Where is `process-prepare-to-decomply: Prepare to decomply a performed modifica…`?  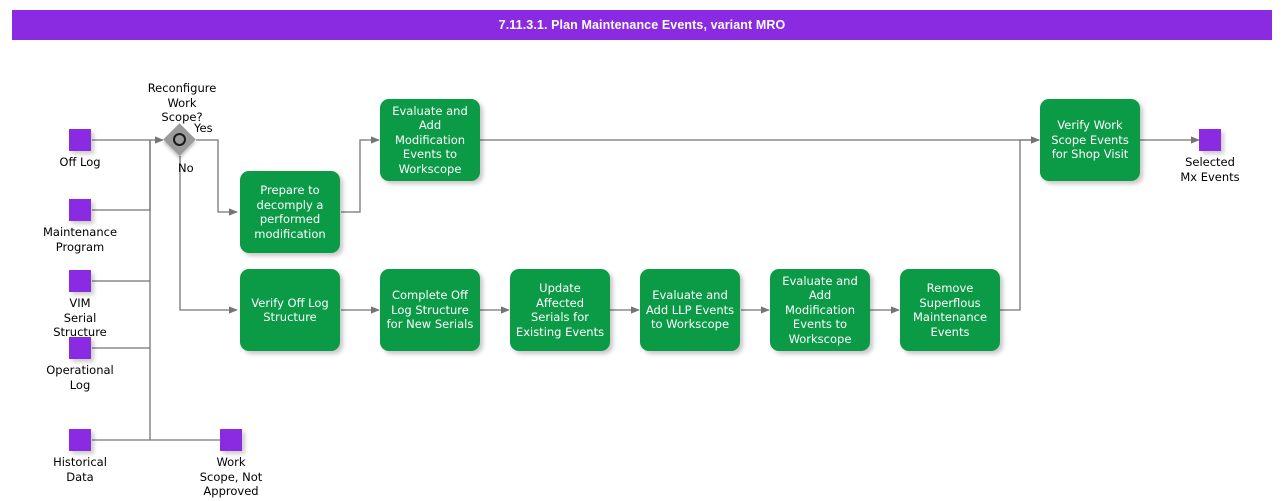
process-prepare-to-decomply: Prepare to decomply a performed modifica… is located at coordinates (290, 212).